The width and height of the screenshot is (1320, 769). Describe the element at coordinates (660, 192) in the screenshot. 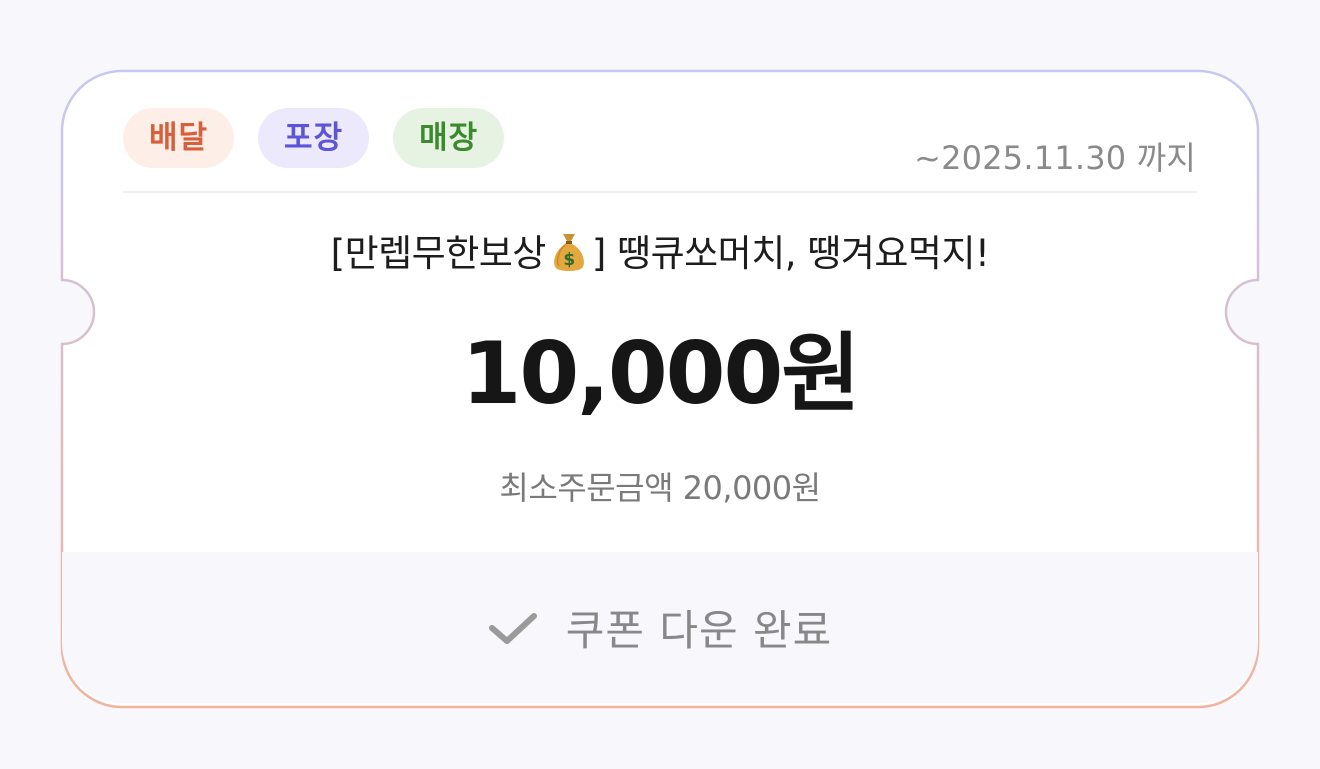

I see `divider` at that location.